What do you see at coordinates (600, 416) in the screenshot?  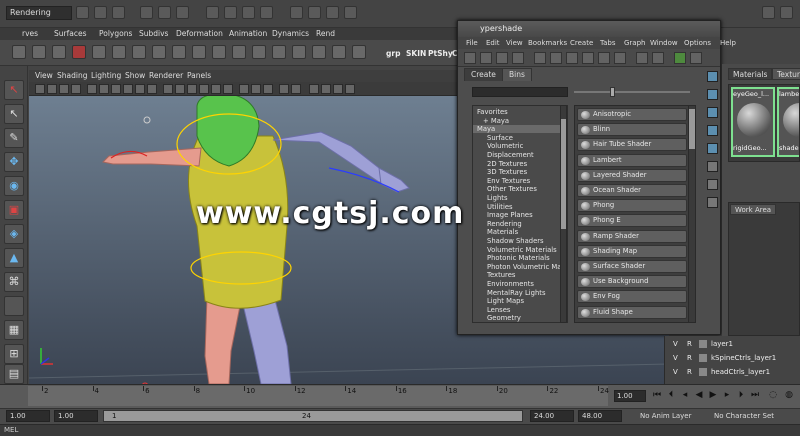 I see `animation-end-field: 48.00` at bounding box center [600, 416].